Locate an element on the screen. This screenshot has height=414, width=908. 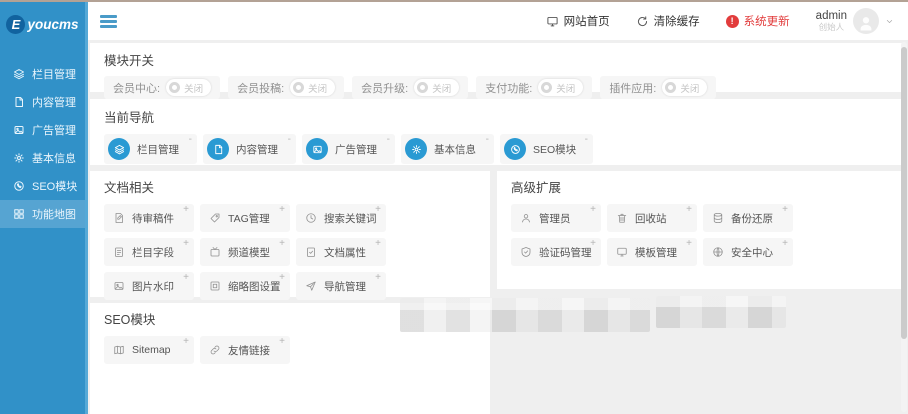
card-image-watermark: 图片水印 + is located at coordinates (149, 286).